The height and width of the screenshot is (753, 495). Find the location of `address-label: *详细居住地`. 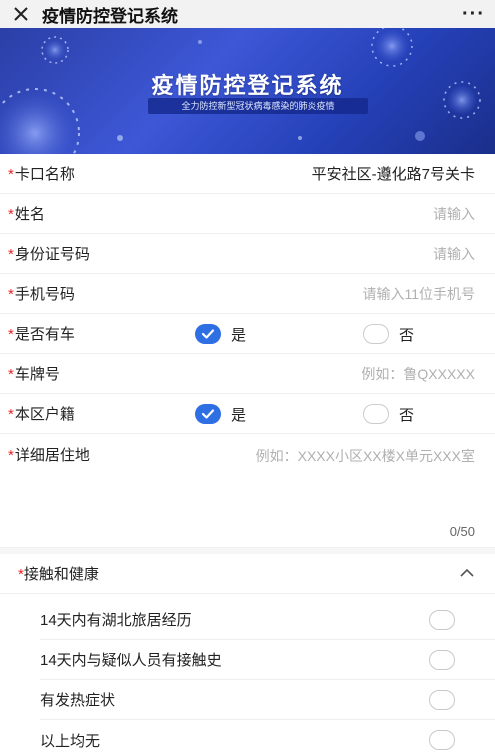

address-label: *详细居住地 is located at coordinates (49, 455).